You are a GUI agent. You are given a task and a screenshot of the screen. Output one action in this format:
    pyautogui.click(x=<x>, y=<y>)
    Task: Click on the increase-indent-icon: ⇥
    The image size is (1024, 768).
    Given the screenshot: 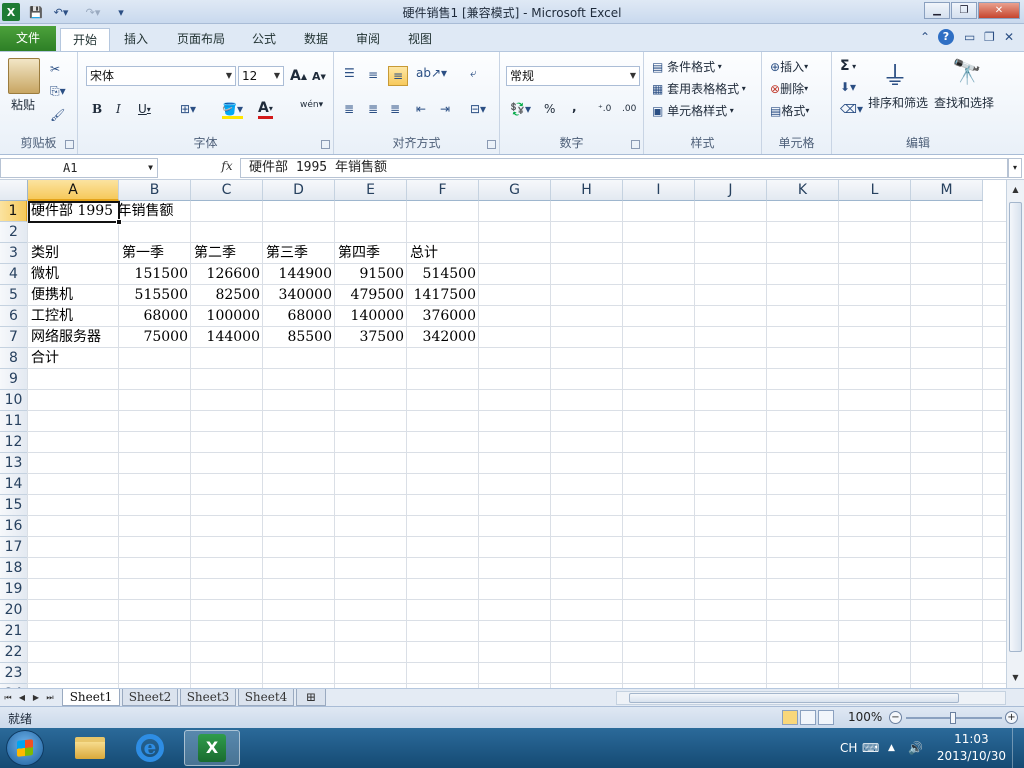 What is the action you would take?
    pyautogui.click(x=445, y=109)
    